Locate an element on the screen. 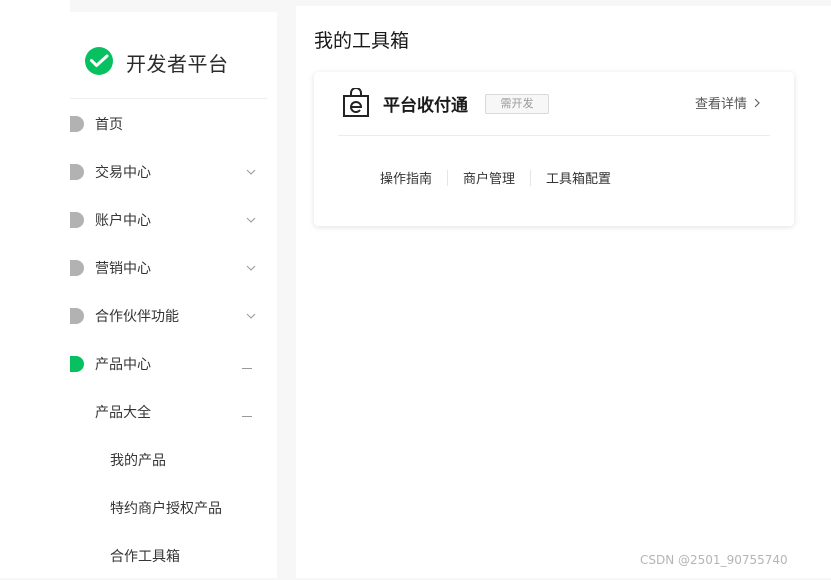  sidebar-item-label: 产品中心 is located at coordinates (123, 365).